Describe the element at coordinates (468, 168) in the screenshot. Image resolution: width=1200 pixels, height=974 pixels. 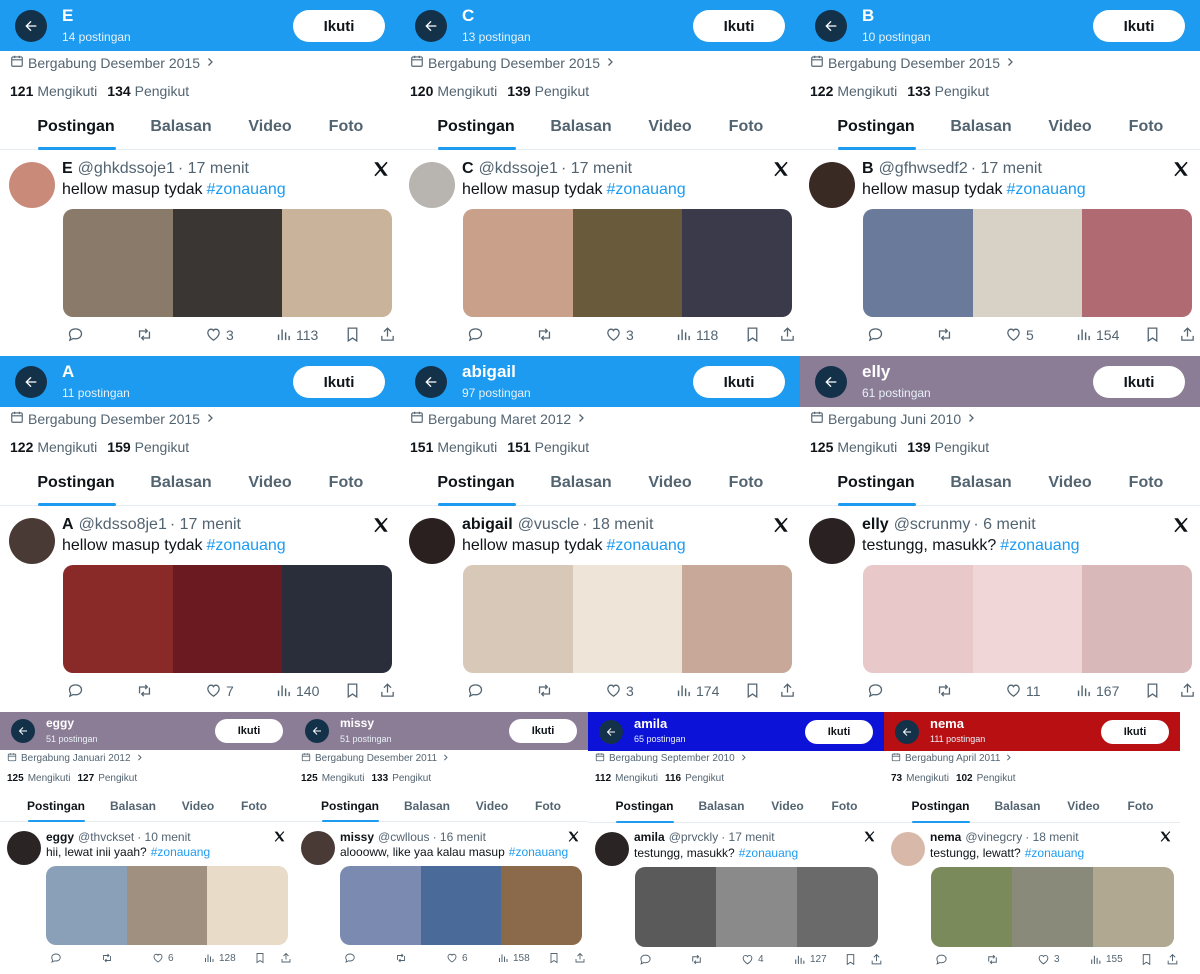
I see `author-name: C` at that location.